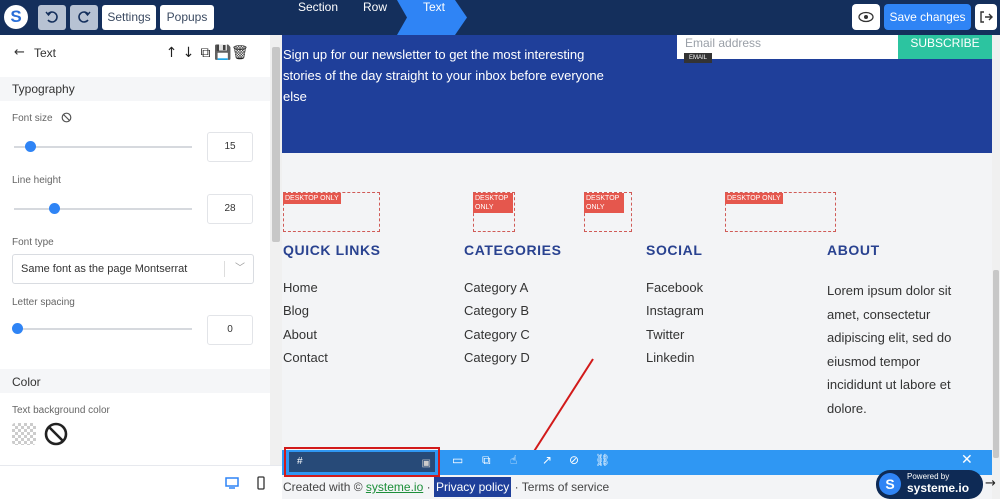 The height and width of the screenshot is (499, 1000). What do you see at coordinates (296, 310) in the screenshot?
I see `quick-link-item: Blog` at bounding box center [296, 310].